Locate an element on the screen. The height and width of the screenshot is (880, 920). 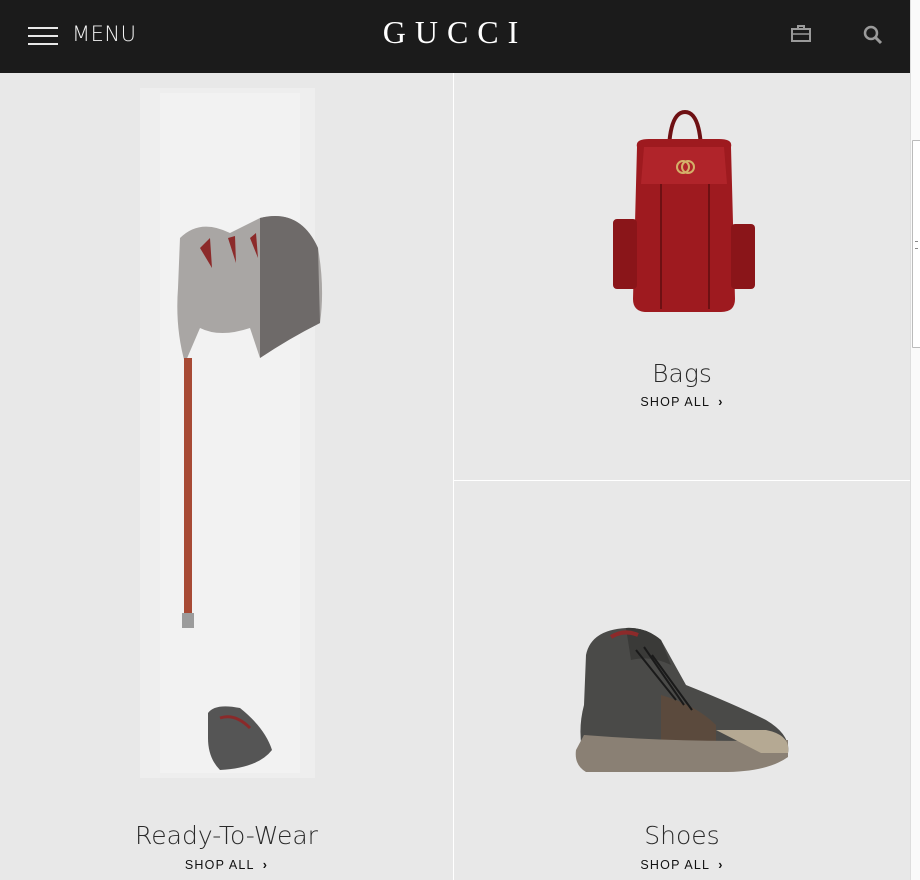
site-header: MENU GUCCI is located at coordinates (455, 36).